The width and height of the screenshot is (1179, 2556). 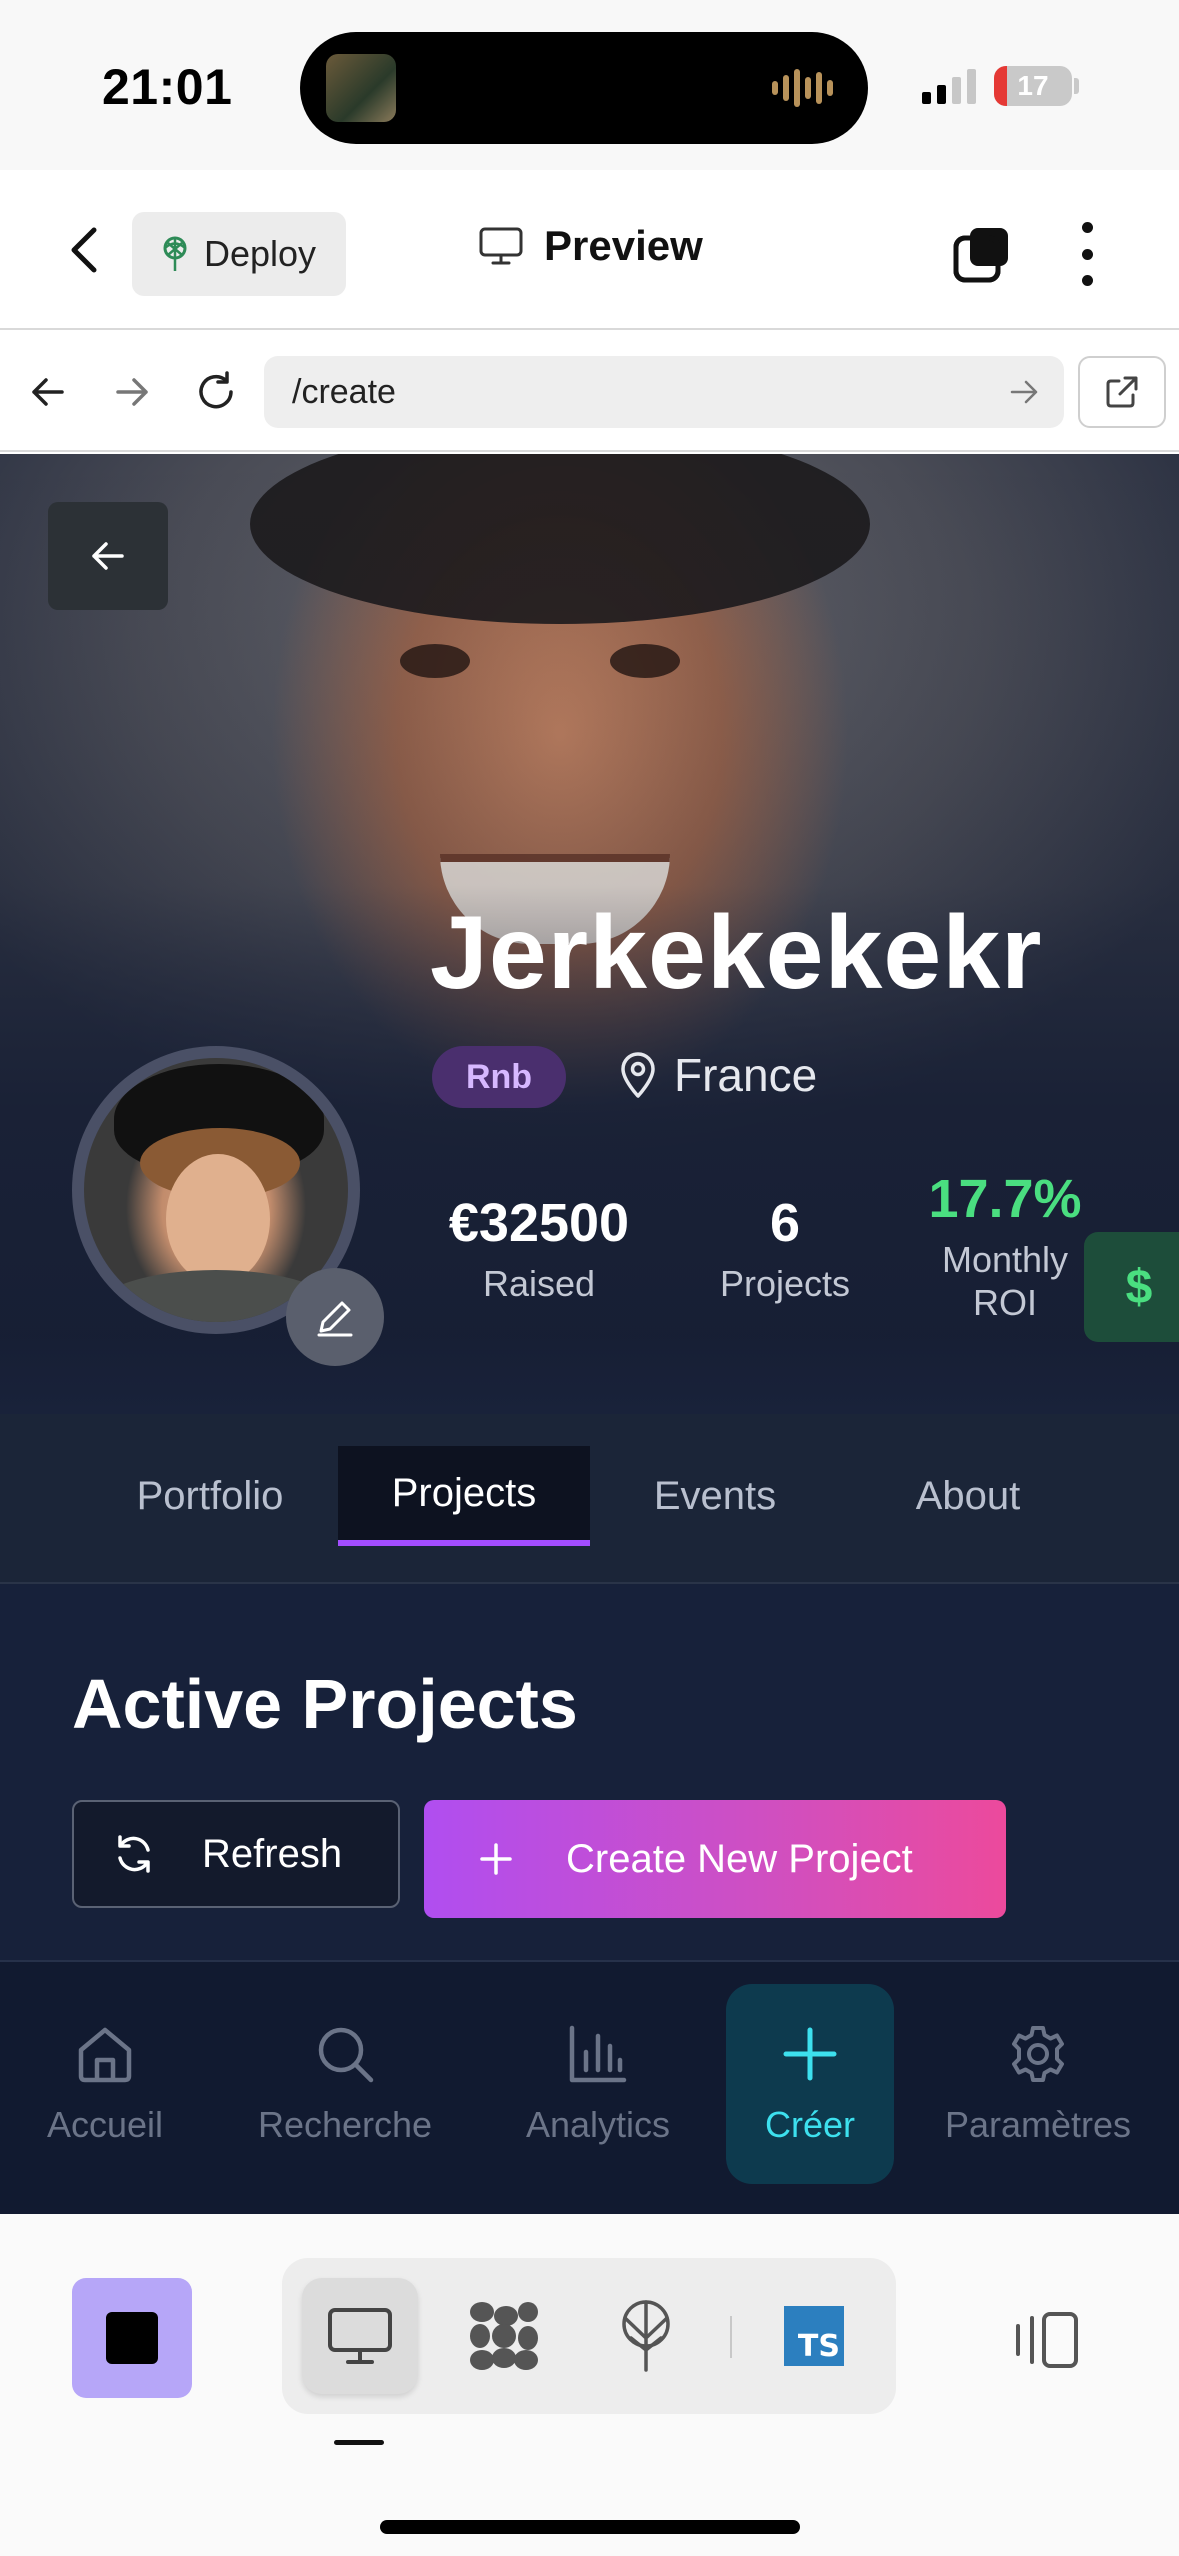 I want to click on side-panel-button, so click(x=1045, y=2340).